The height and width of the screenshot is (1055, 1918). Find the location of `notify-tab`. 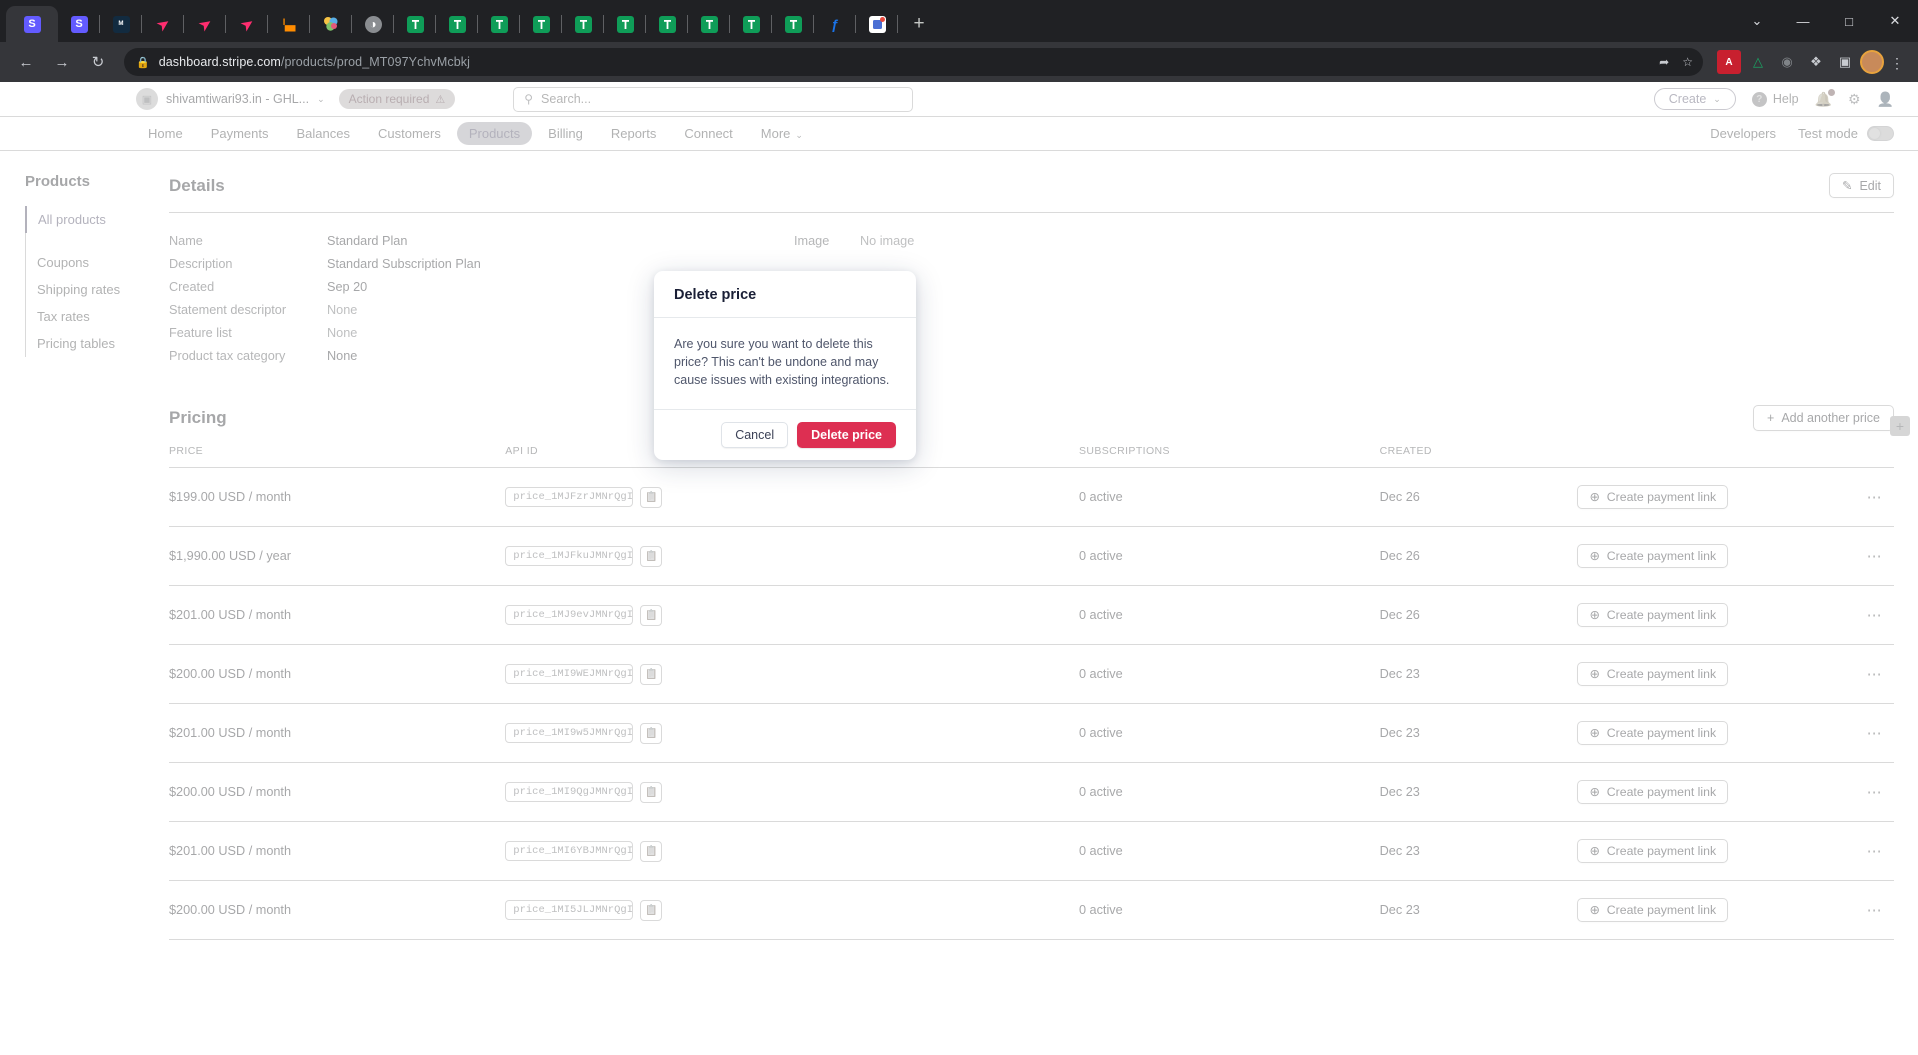

notify-tab is located at coordinates (877, 24).